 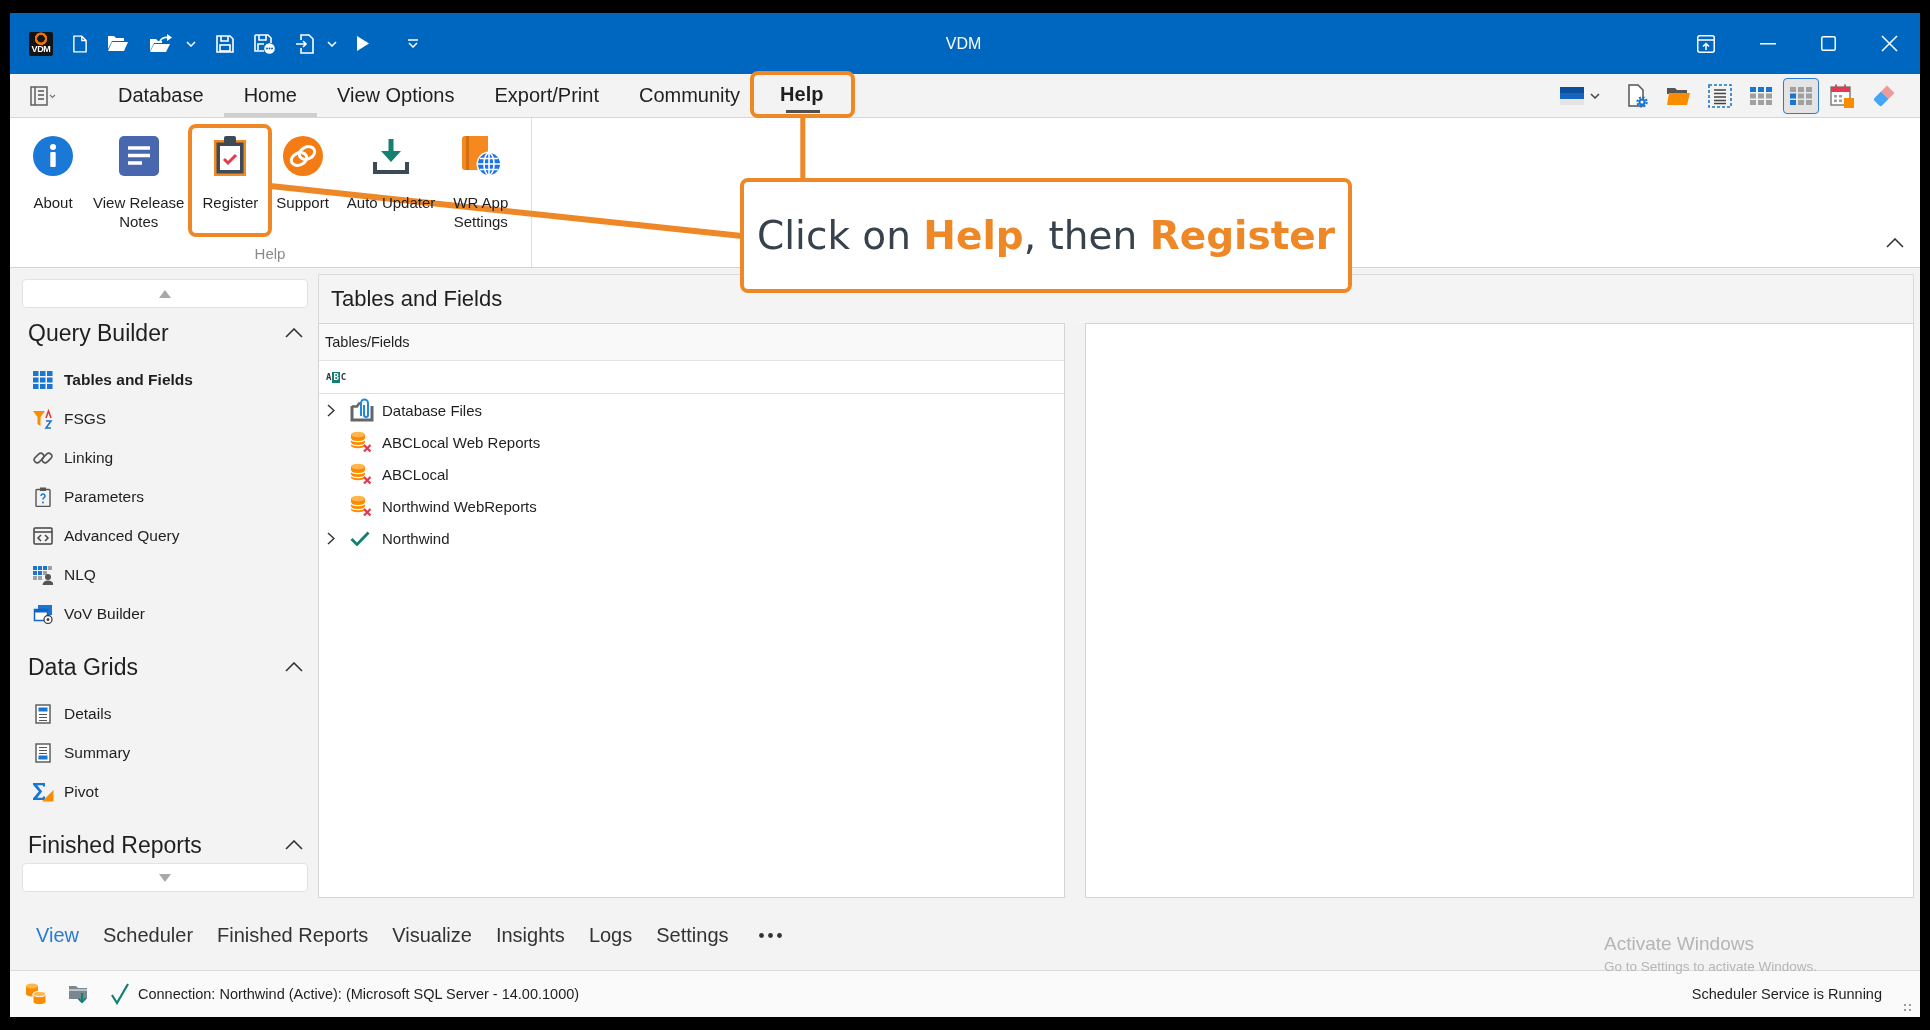 What do you see at coordinates (302, 156) in the screenshot?
I see `linked-rings-icon` at bounding box center [302, 156].